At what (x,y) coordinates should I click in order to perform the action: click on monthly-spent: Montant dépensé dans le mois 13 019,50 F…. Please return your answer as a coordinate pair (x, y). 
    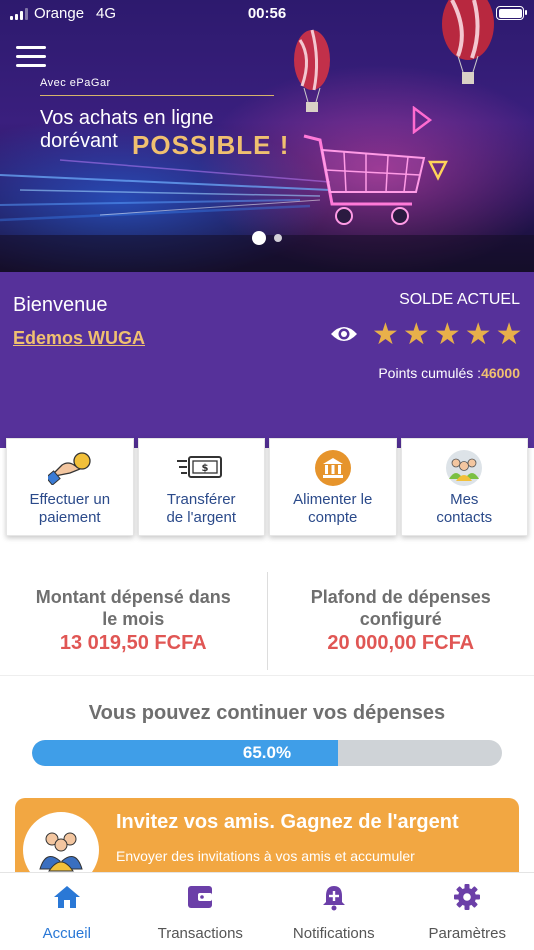
    Looking at the image, I should click on (133, 621).